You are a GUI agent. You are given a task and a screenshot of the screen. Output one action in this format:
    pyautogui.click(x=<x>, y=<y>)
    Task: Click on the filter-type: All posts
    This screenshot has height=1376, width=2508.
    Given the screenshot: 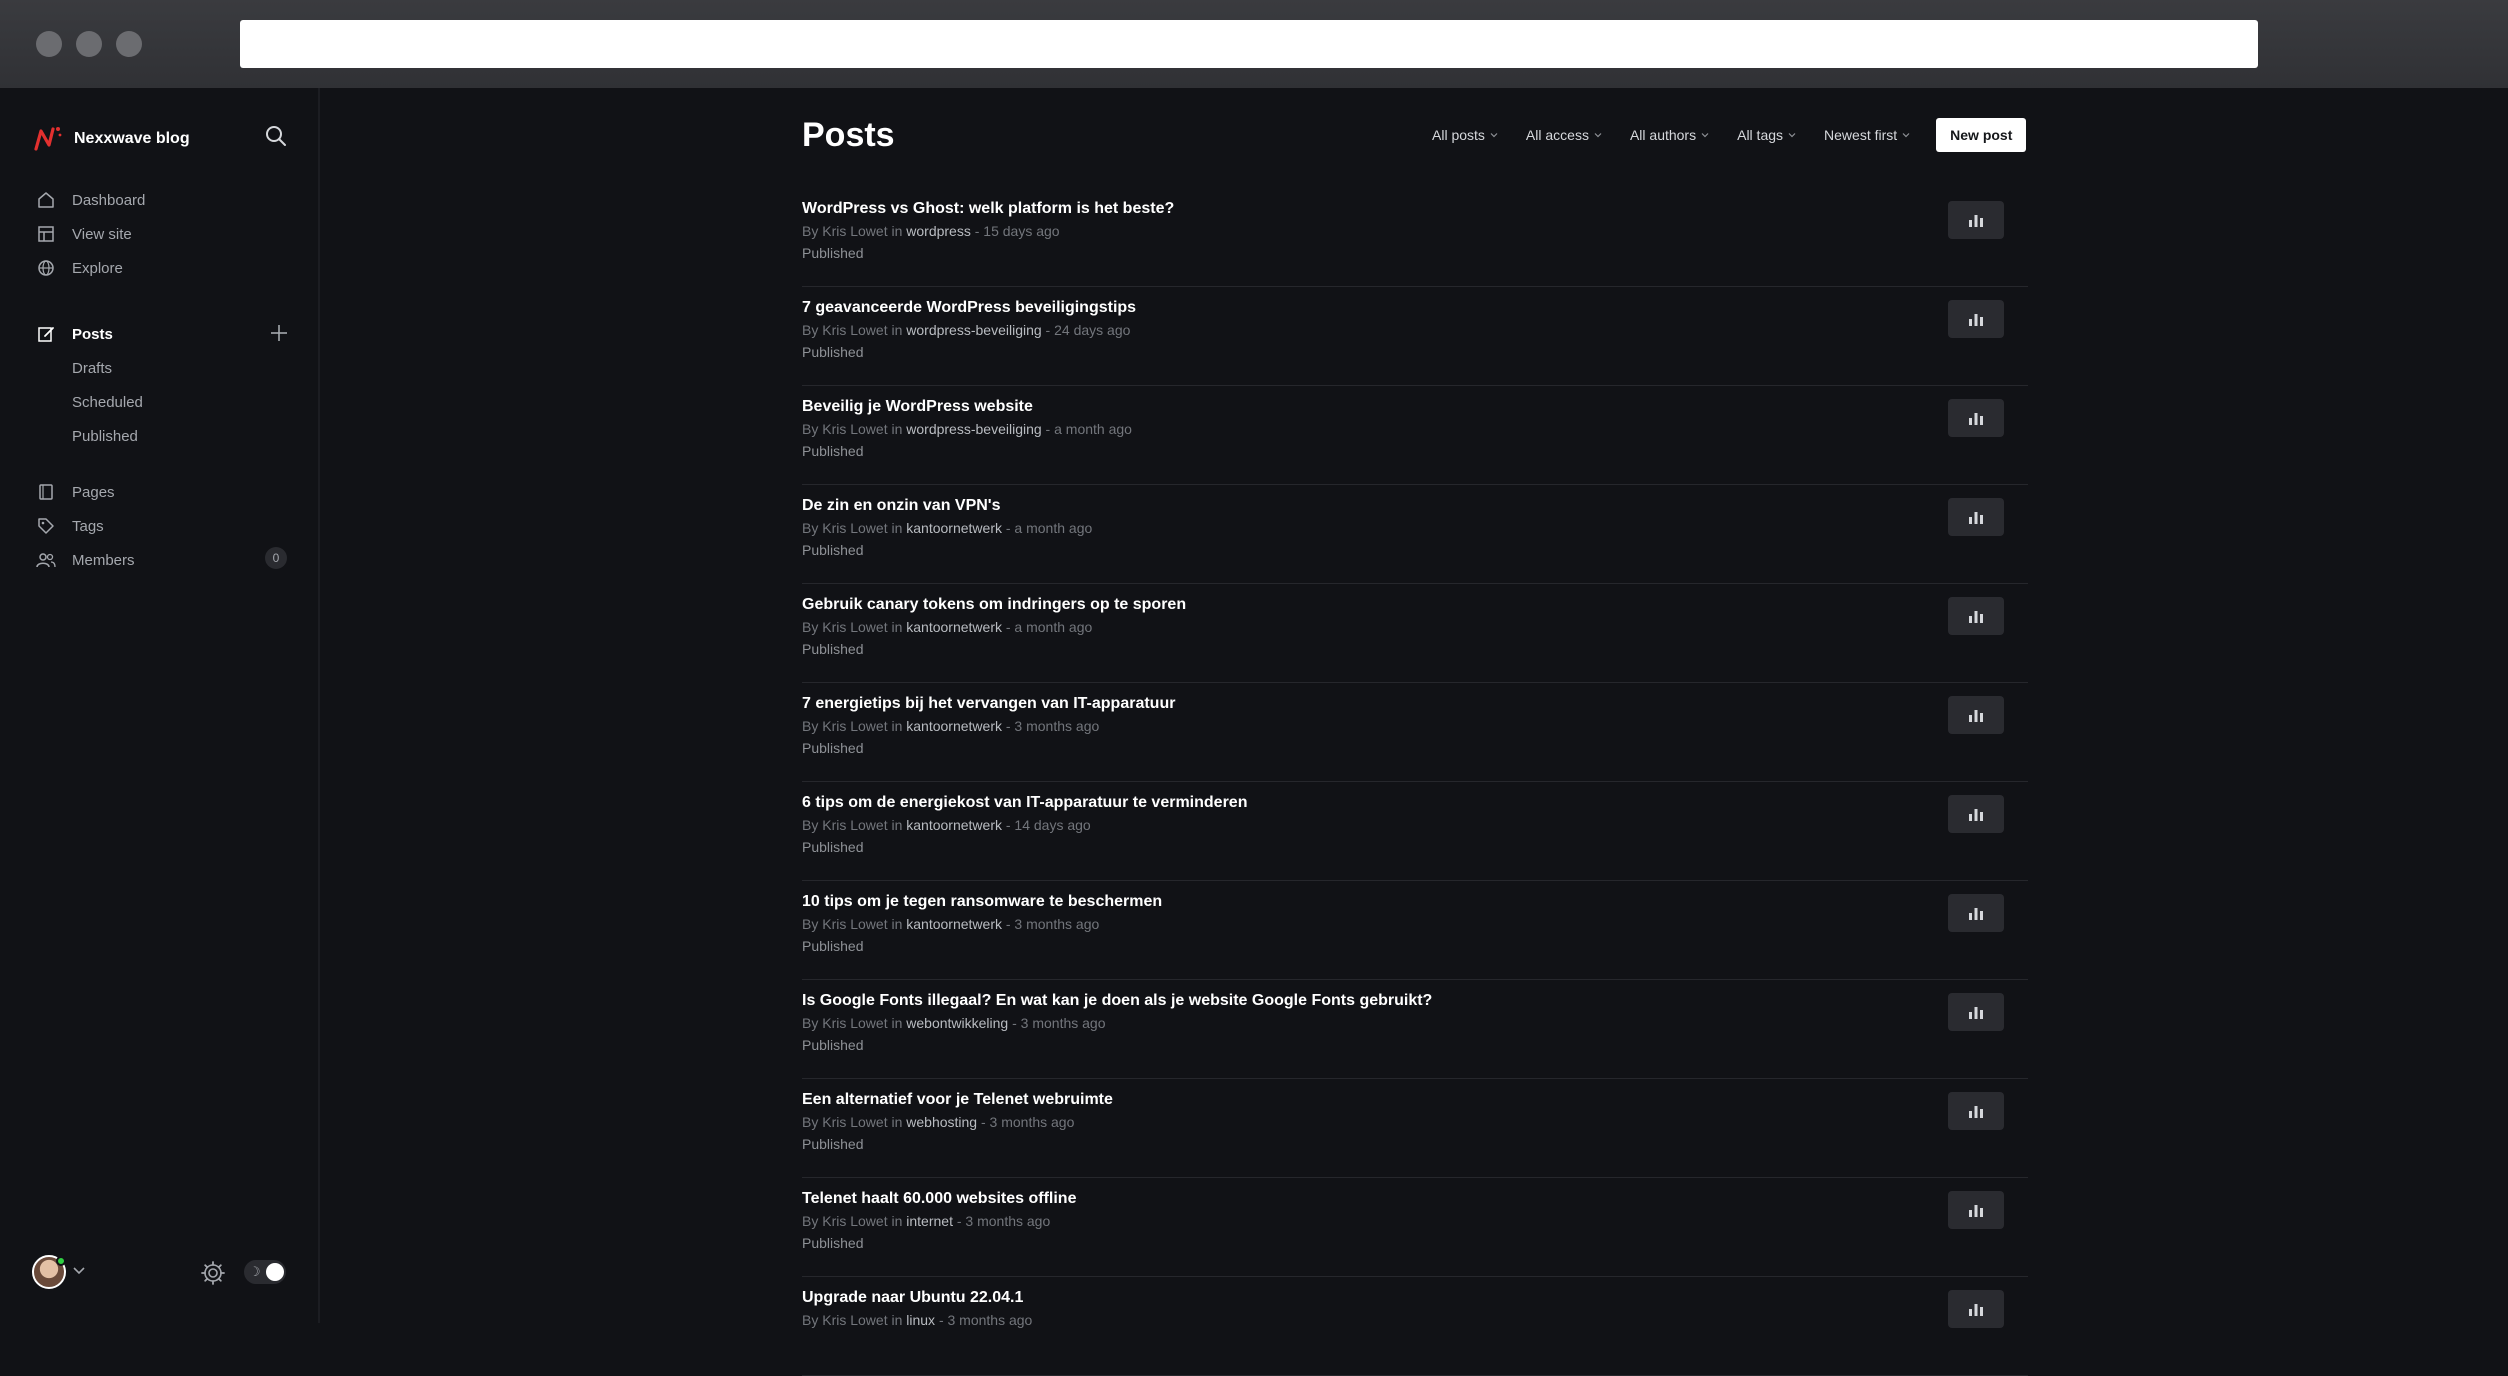 What is the action you would take?
    pyautogui.click(x=1465, y=135)
    